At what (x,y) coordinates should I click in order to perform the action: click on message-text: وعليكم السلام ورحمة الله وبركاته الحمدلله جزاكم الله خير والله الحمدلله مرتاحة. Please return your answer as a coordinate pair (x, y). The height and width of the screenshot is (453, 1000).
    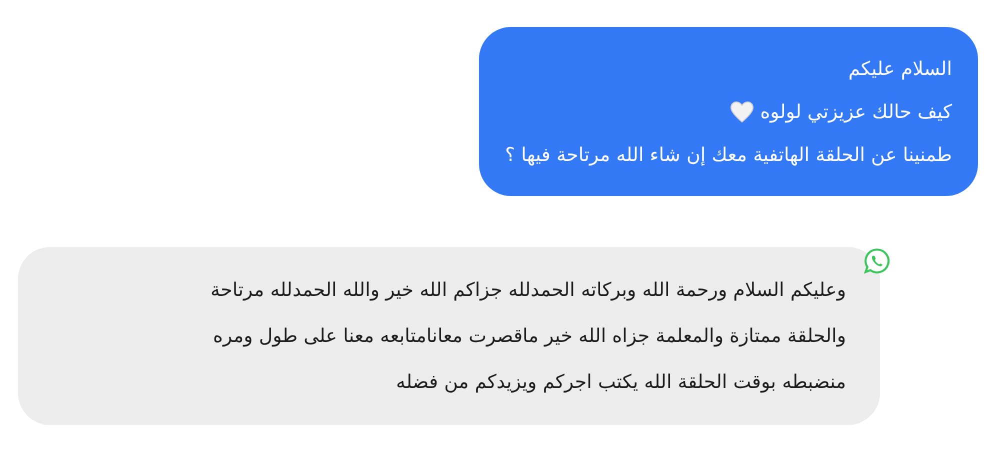
    Looking at the image, I should click on (528, 290).